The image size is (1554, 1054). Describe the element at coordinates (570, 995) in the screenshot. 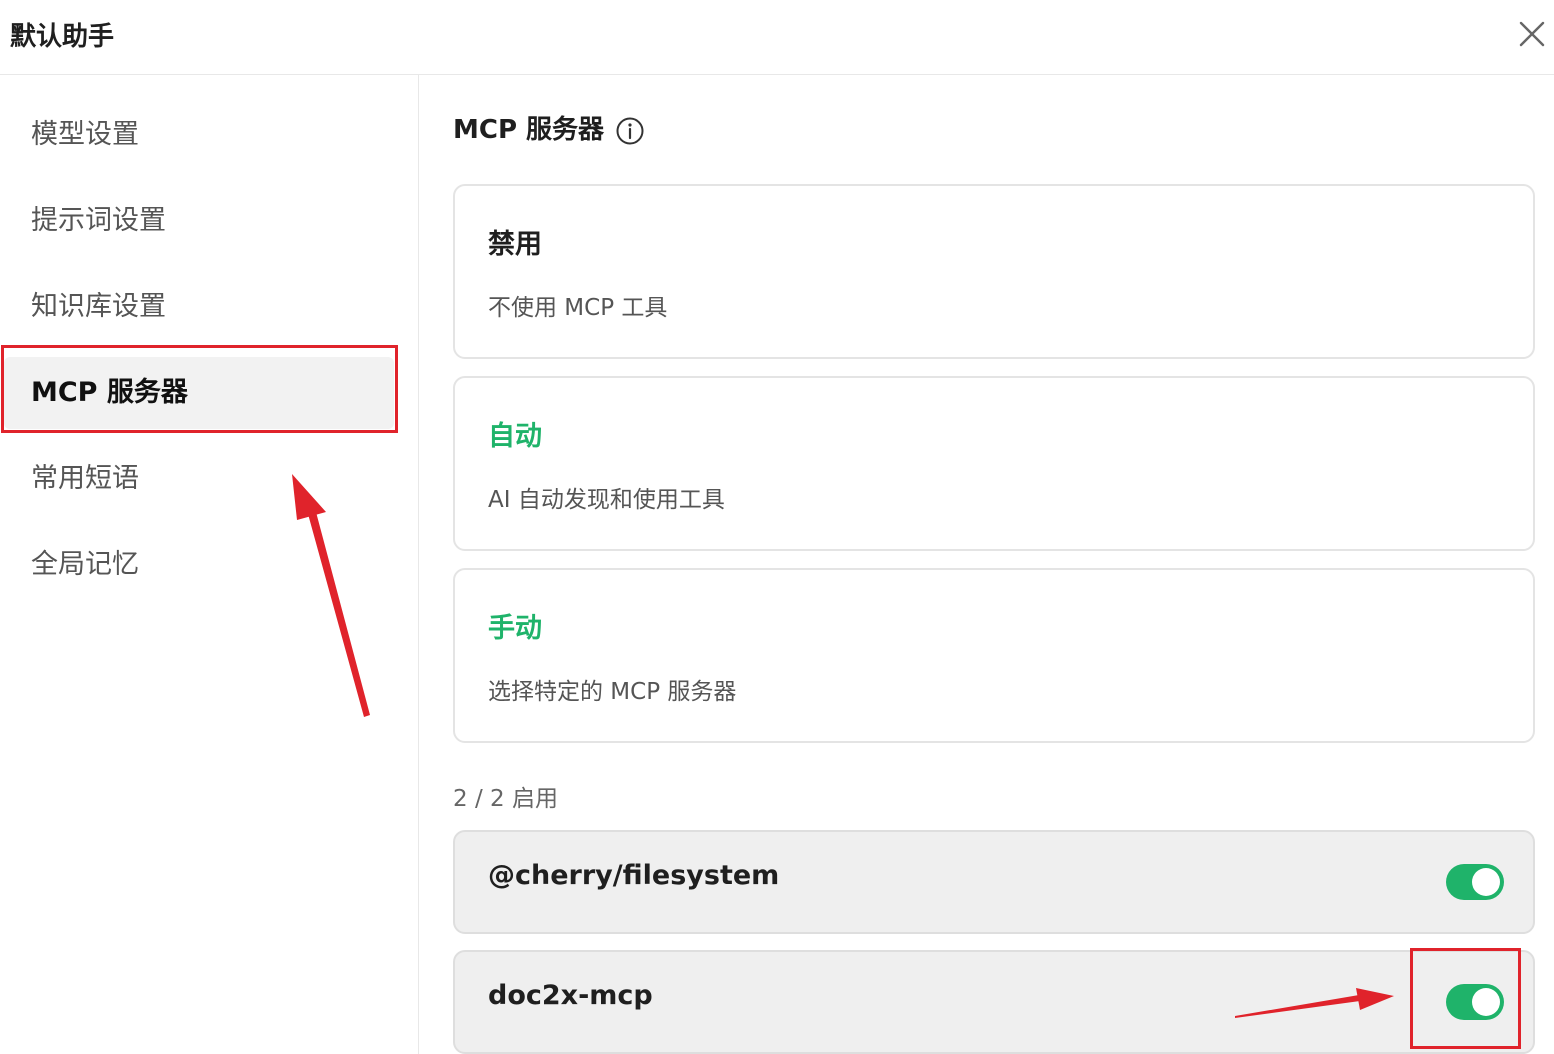

I see `server-name: doc2x-mcp` at that location.